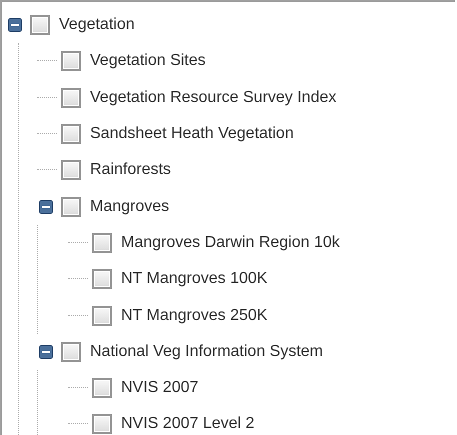  I want to click on tree-item-label: National Veg Information System, so click(207, 351).